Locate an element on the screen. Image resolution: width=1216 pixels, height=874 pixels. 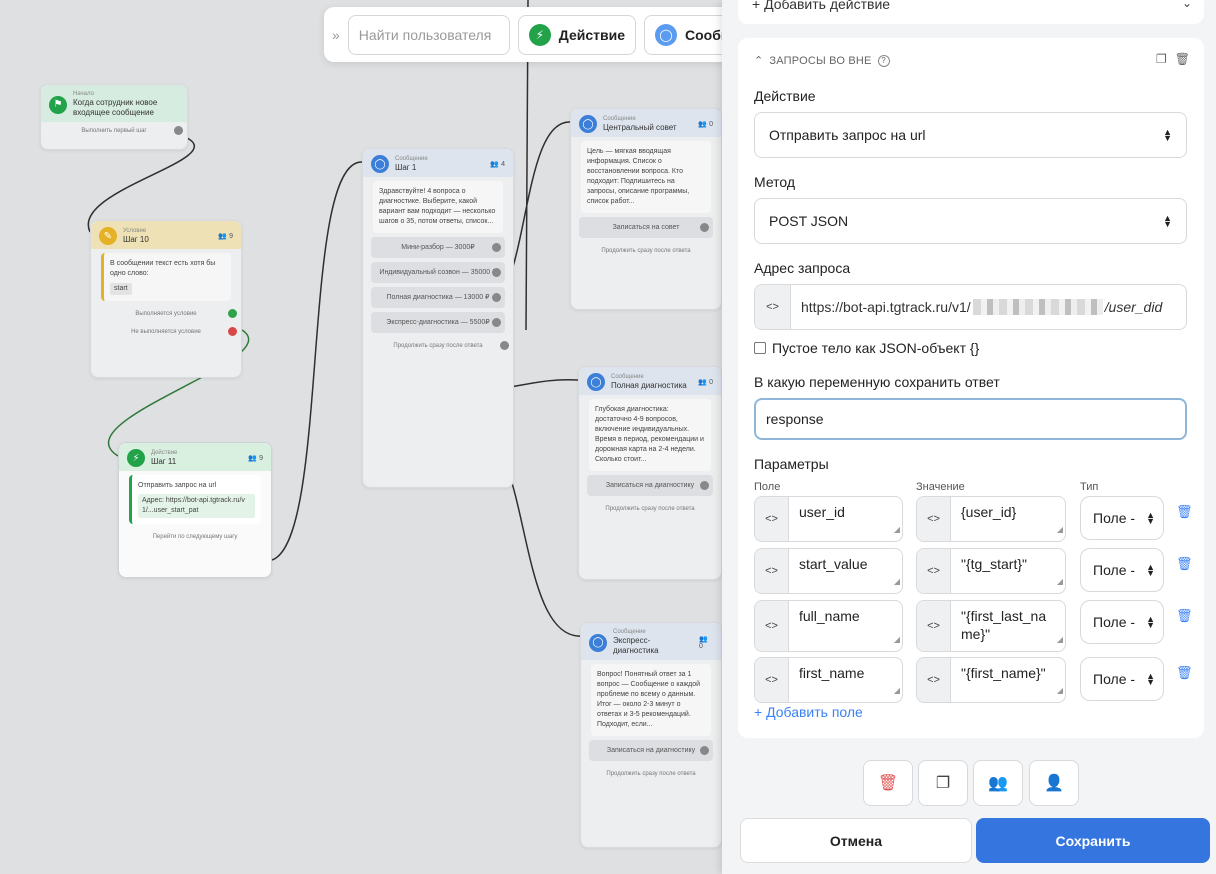
param-field-input: <> user_id ◢ is located at coordinates (828, 519).